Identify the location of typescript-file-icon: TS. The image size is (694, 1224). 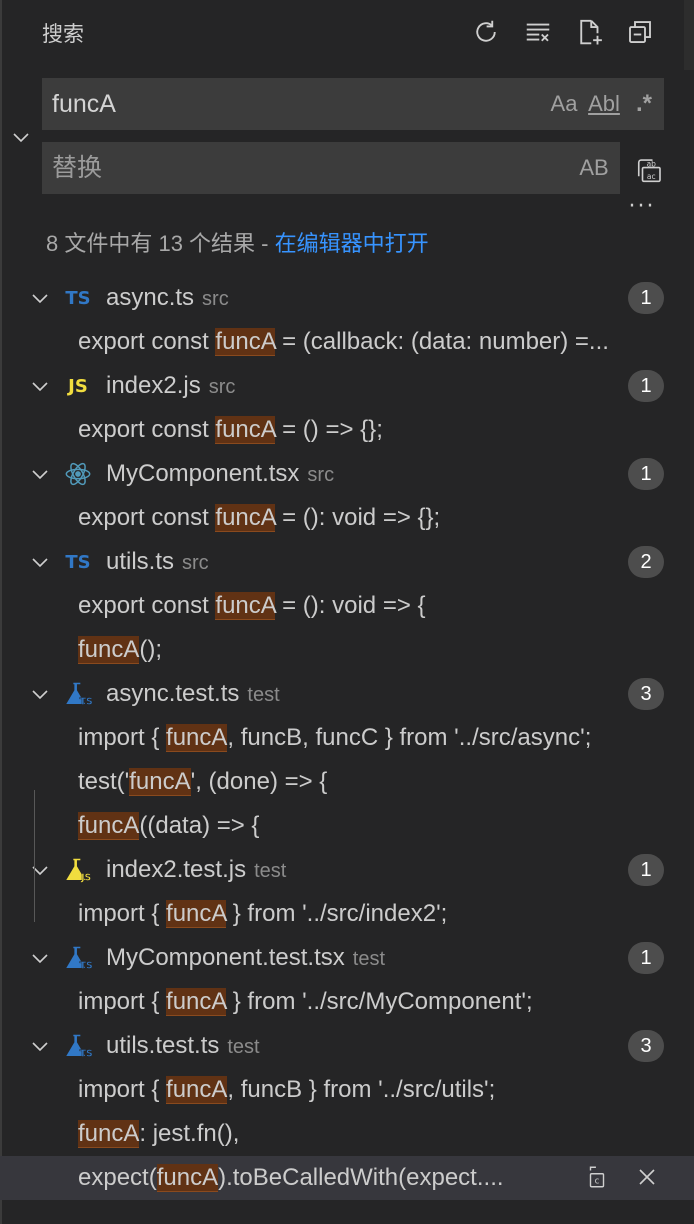
(78, 298).